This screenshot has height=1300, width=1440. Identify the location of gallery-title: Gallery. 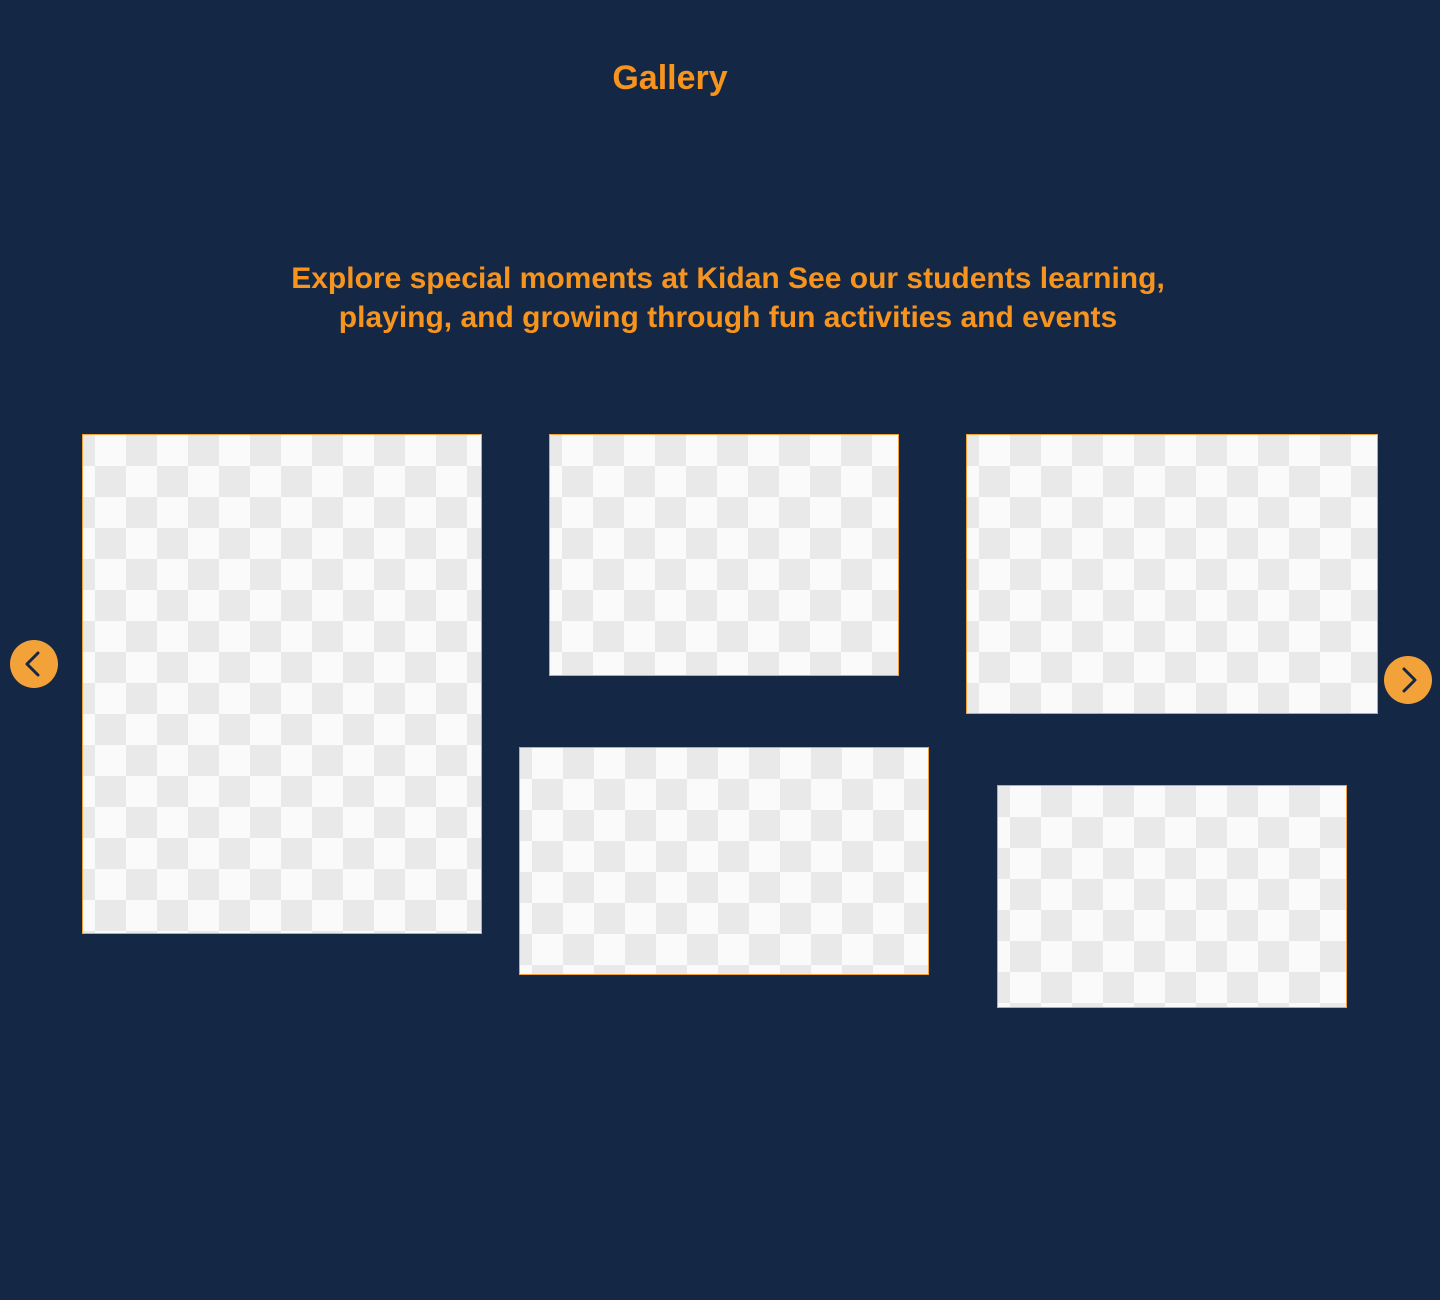
(670, 78).